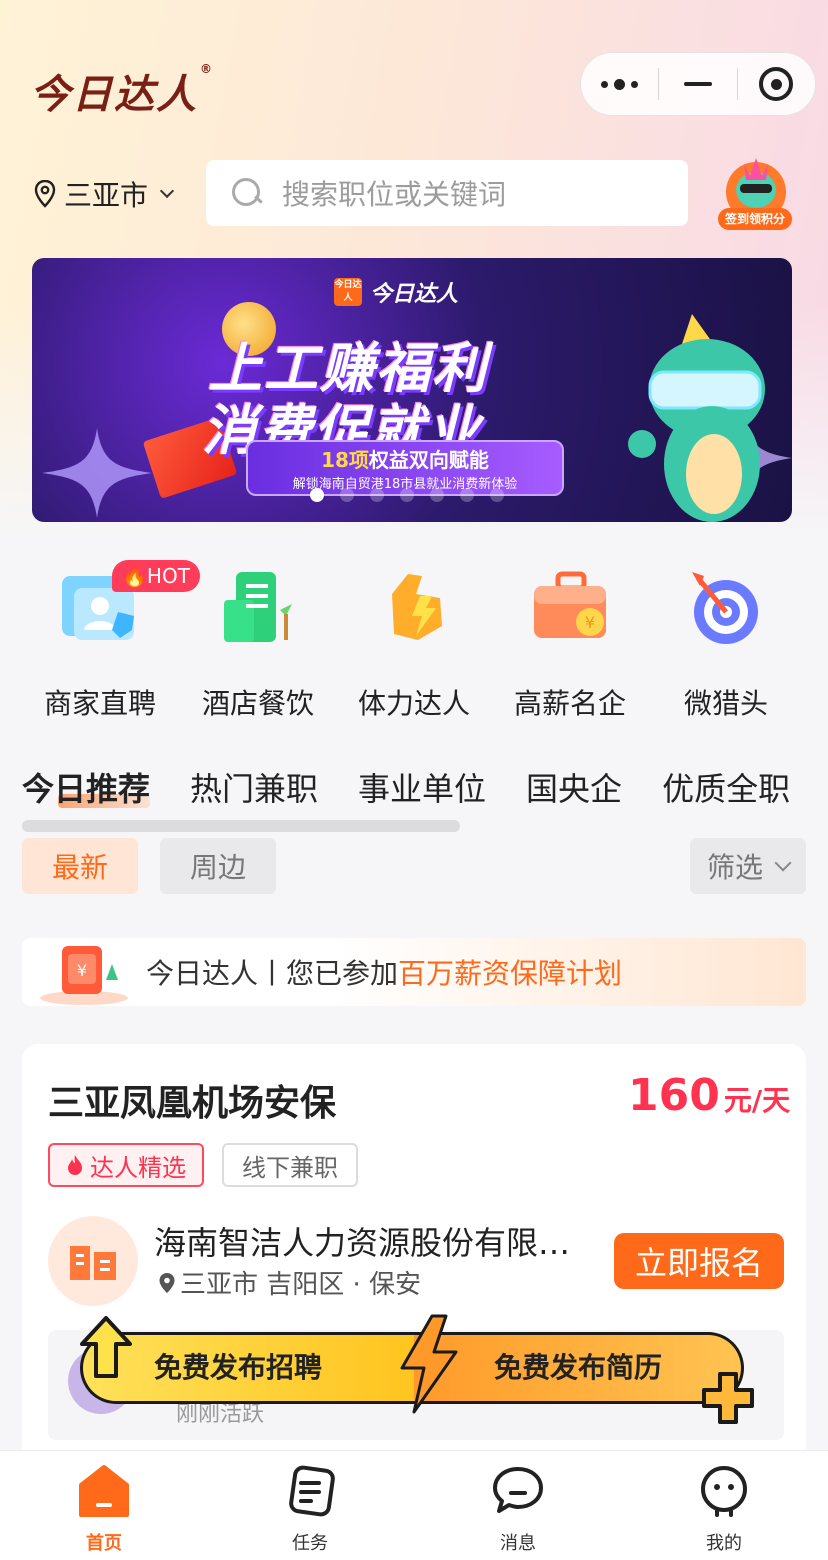  I want to click on target-icon, so click(776, 84).